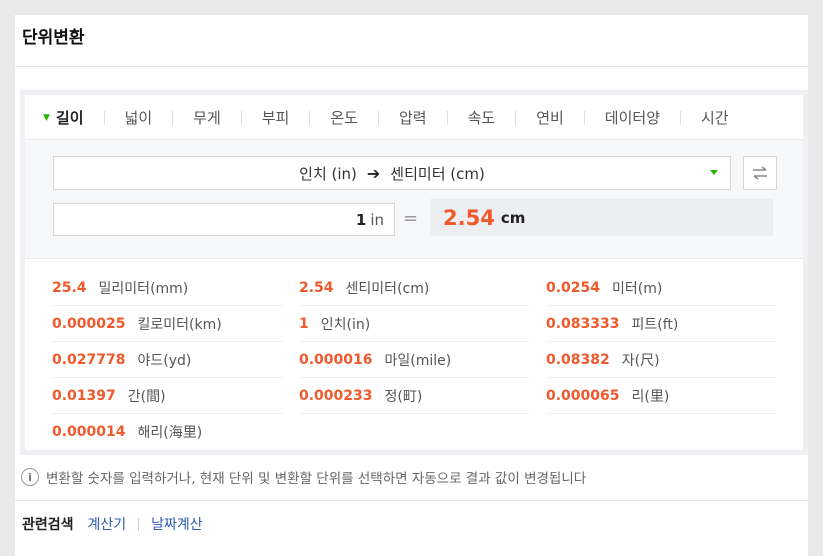 The width and height of the screenshot is (823, 556). I want to click on result-row: 0.000016 마일(mile), so click(414, 360).